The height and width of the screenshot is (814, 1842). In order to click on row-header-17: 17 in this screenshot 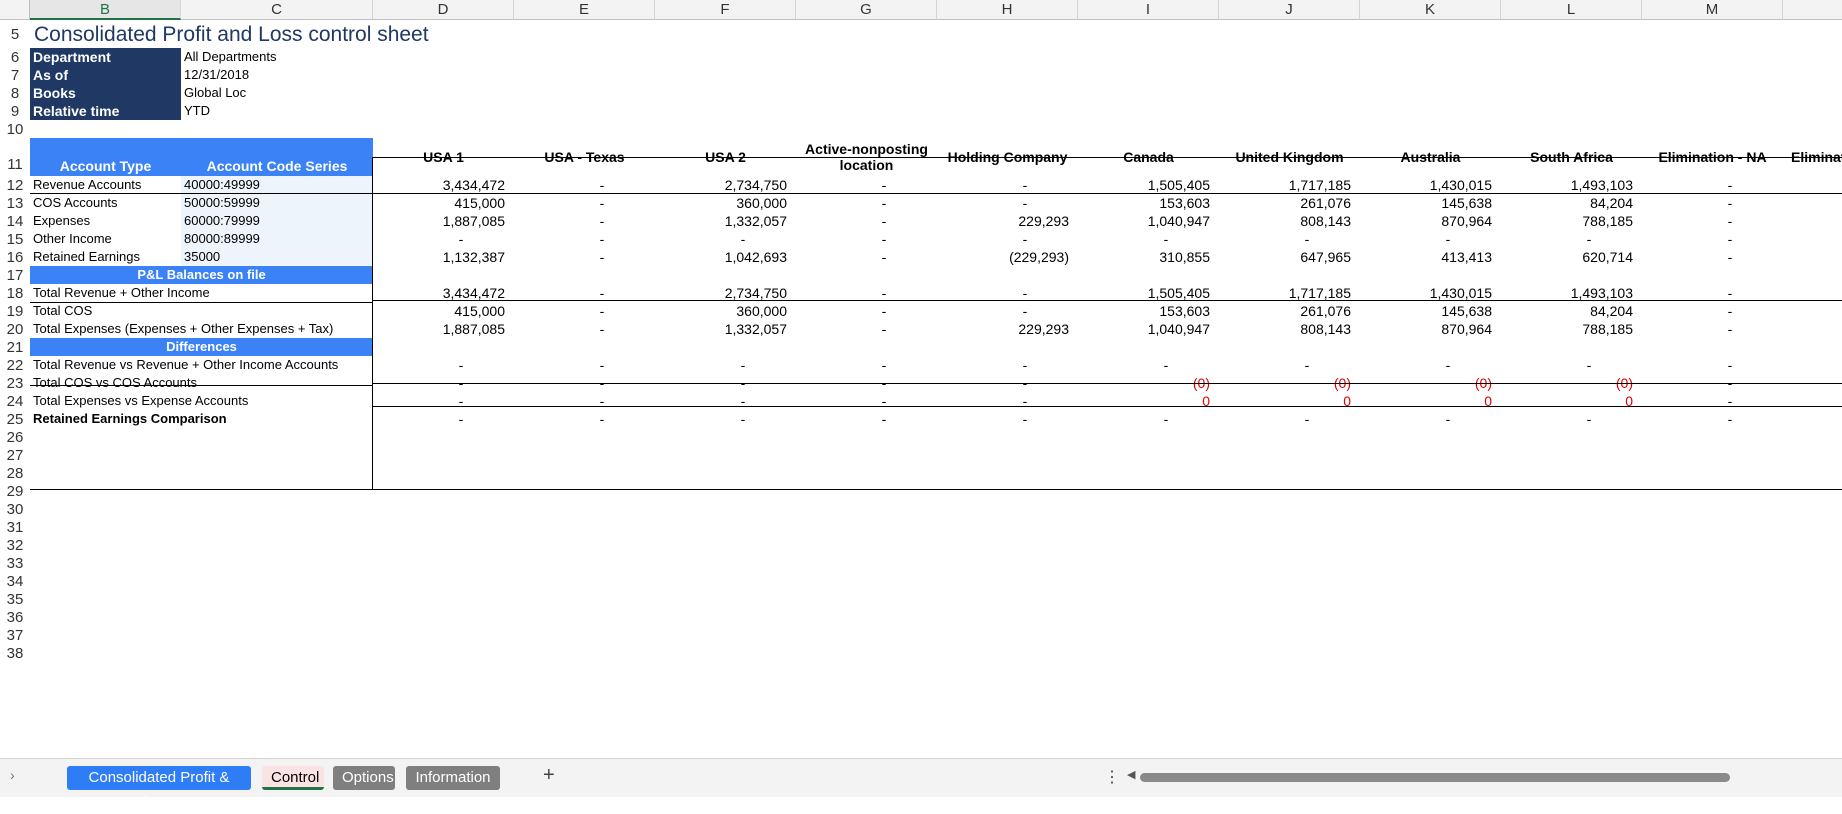, I will do `click(15, 275)`.